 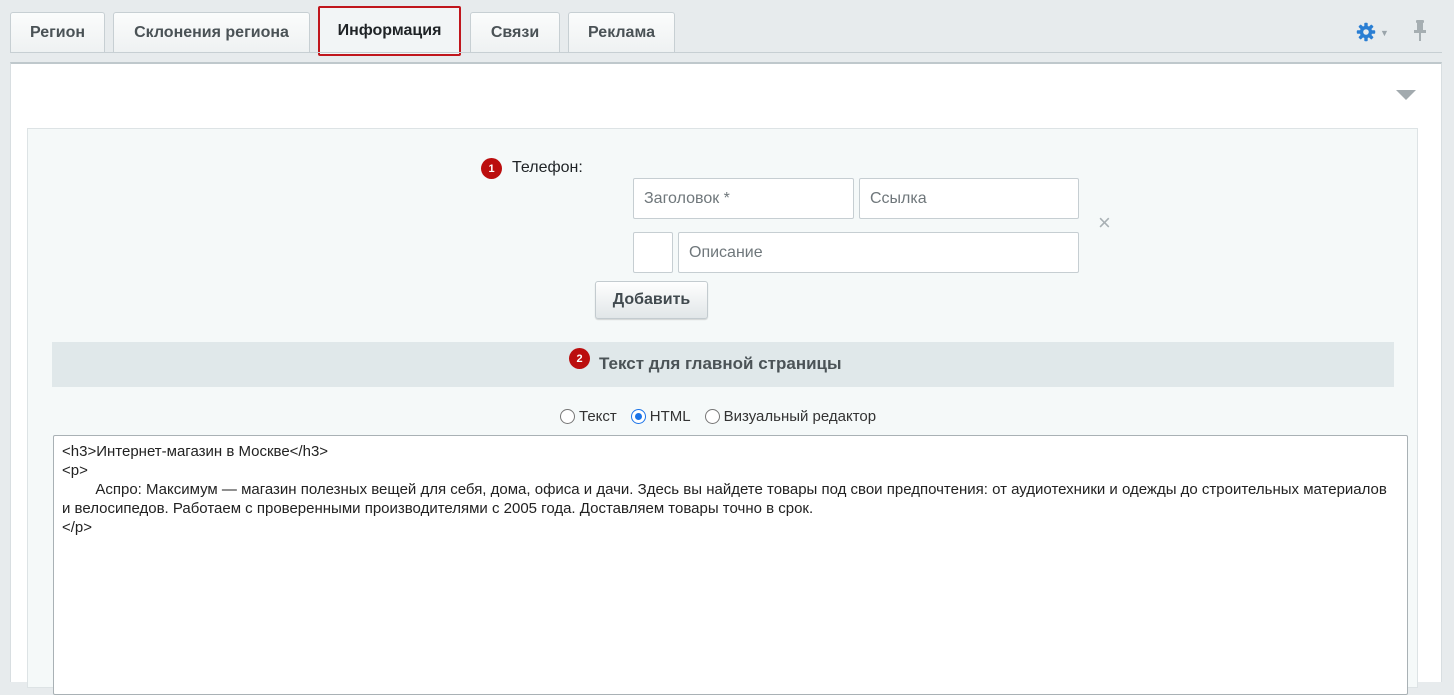 I want to click on tab-region-declensions: Склонения региона, so click(x=211, y=32).